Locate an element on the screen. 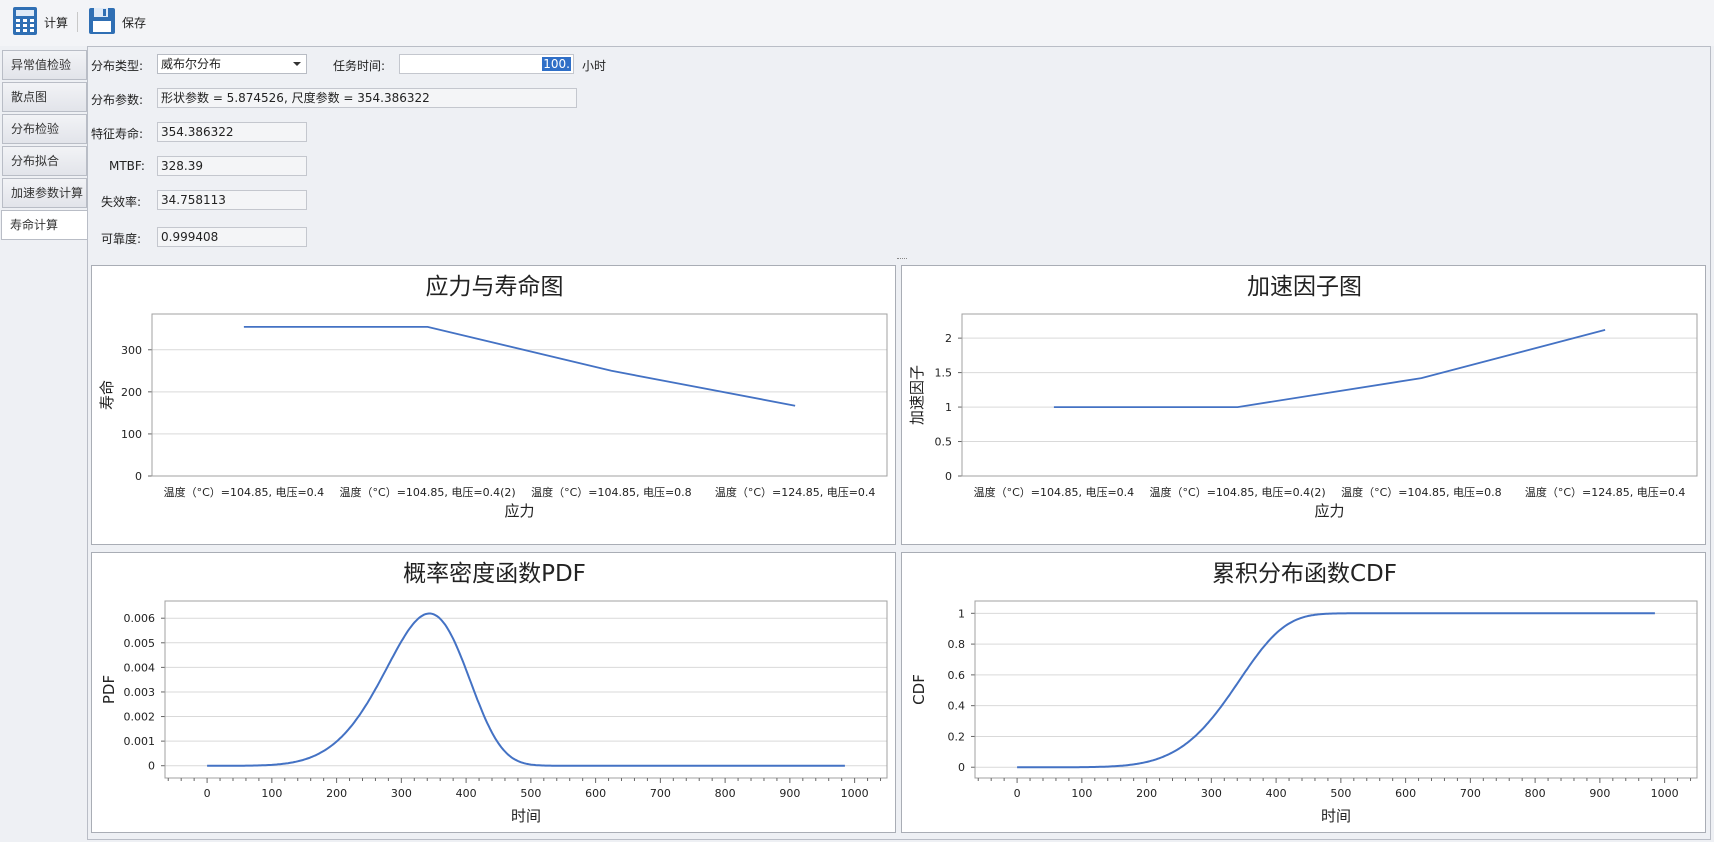 The image size is (1714, 842). reliability-label: 可靠度: is located at coordinates (121, 239).